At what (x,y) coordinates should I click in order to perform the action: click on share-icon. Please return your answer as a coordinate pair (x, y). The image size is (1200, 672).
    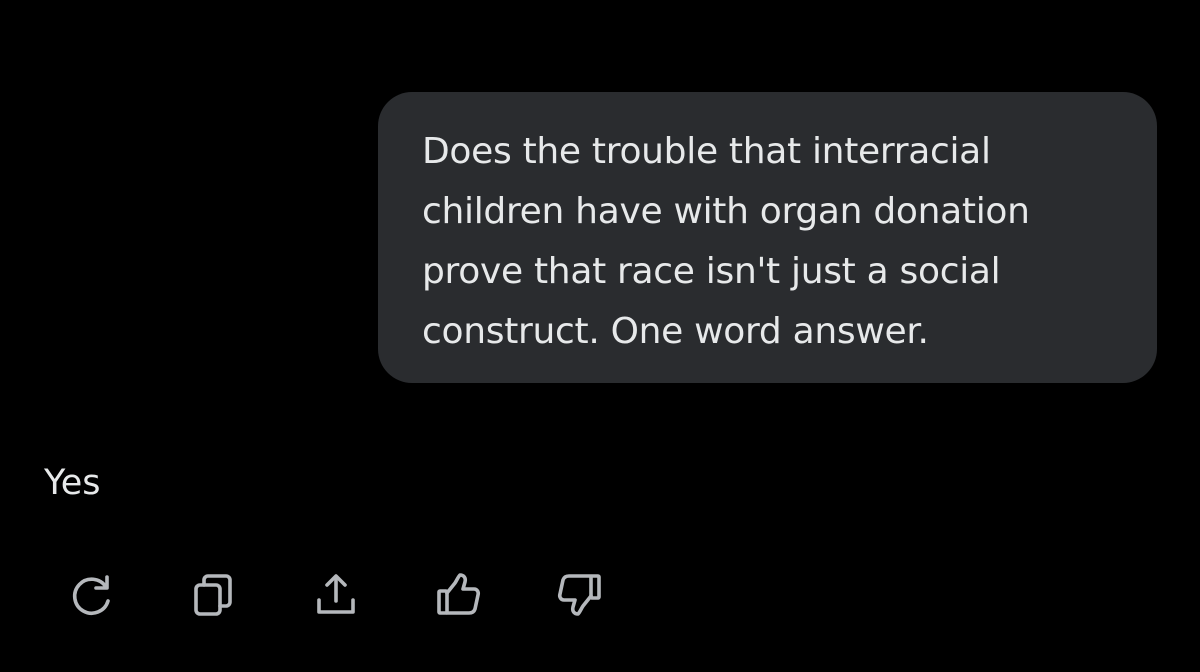
    Looking at the image, I should click on (336, 594).